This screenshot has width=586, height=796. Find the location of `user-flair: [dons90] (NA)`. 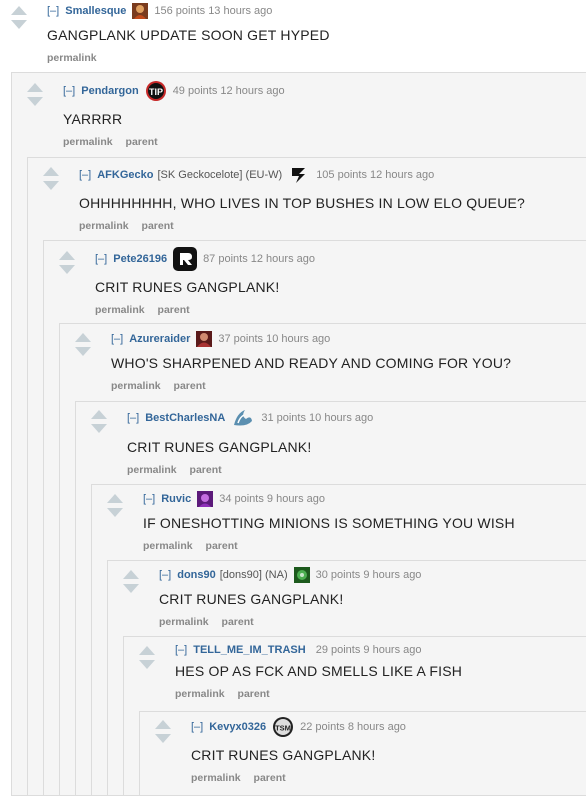

user-flair: [dons90] (NA) is located at coordinates (253, 575).